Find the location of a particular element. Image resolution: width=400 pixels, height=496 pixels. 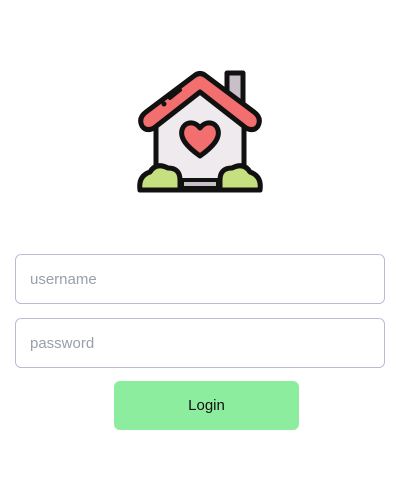

bush-left is located at coordinates (160, 178).